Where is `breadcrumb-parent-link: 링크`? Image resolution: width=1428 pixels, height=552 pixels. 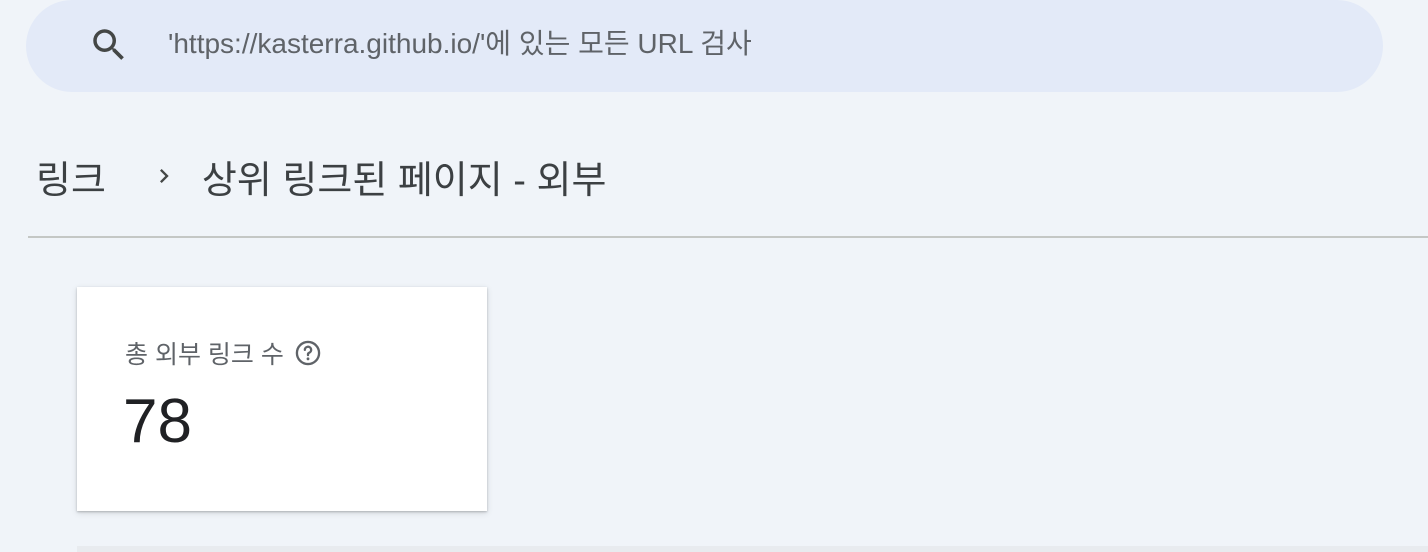 breadcrumb-parent-link: 링크 is located at coordinates (71, 176).